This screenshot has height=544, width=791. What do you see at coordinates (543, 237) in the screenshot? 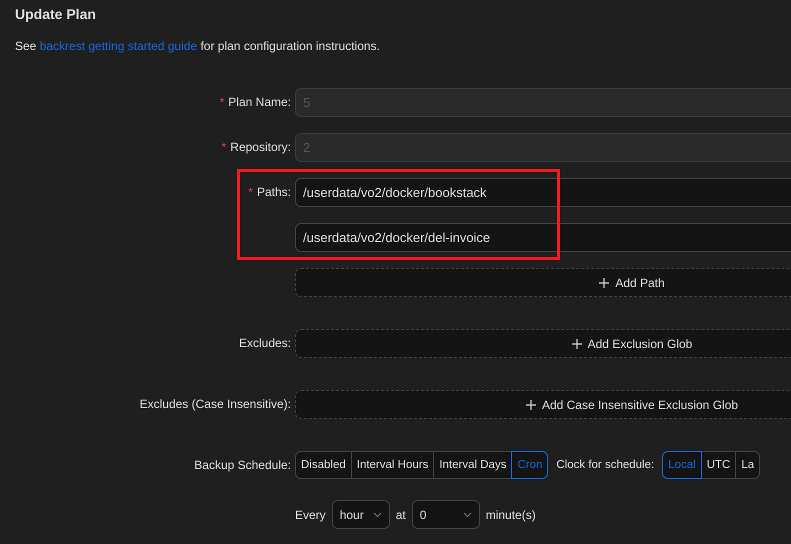
I see `path-field: /userdata/vo2/docker/del-invoice` at bounding box center [543, 237].